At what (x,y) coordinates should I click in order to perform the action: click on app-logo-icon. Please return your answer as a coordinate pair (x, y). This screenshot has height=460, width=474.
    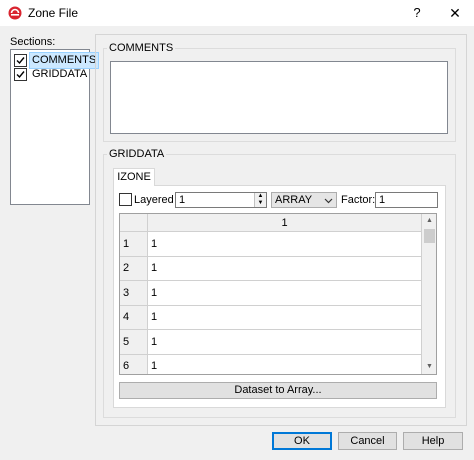
    Looking at the image, I should click on (15, 13).